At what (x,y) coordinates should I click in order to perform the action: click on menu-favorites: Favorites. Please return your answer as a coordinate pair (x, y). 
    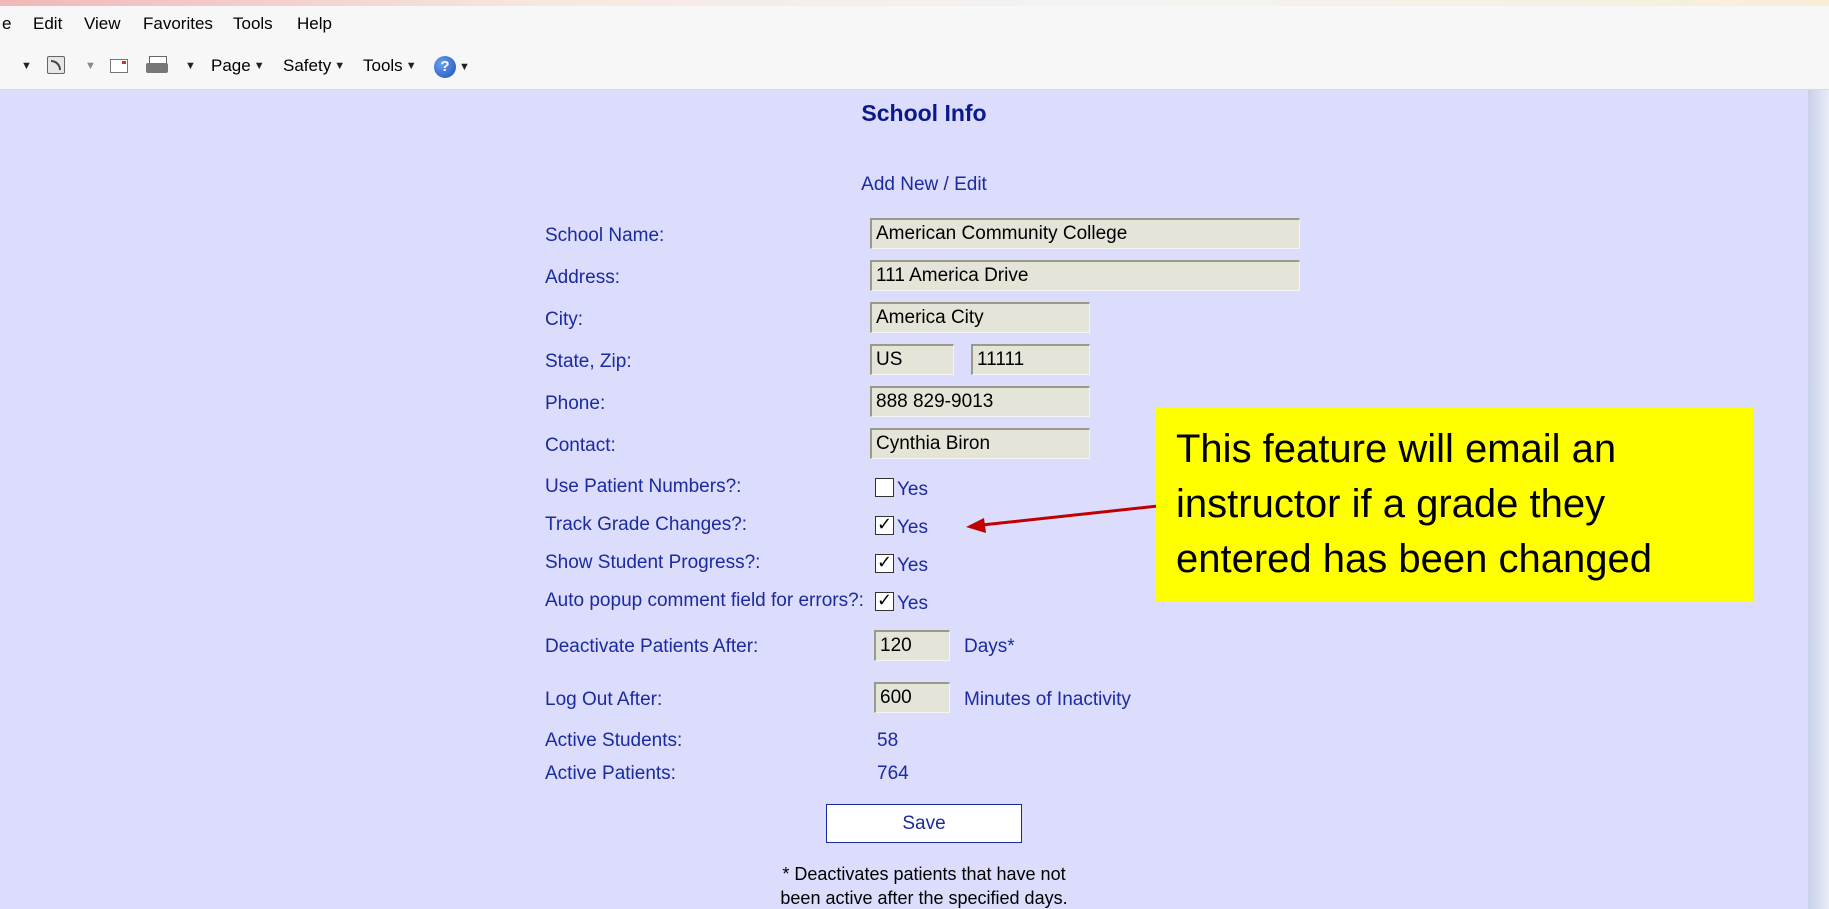
    Looking at the image, I should click on (178, 24).